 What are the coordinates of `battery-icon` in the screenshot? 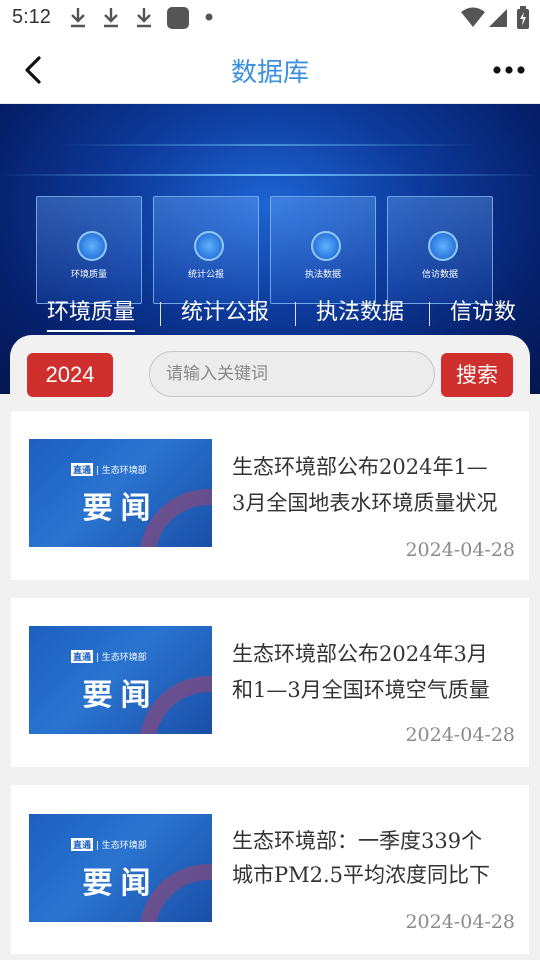 It's located at (523, 17).